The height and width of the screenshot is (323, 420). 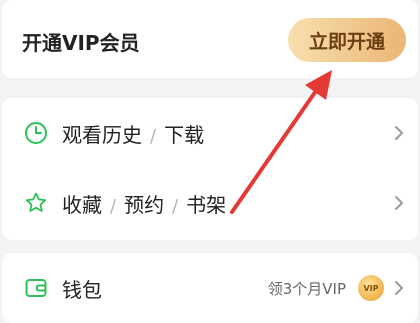 I want to click on wallet-promo-text: 领3个月VIP, so click(x=306, y=288).